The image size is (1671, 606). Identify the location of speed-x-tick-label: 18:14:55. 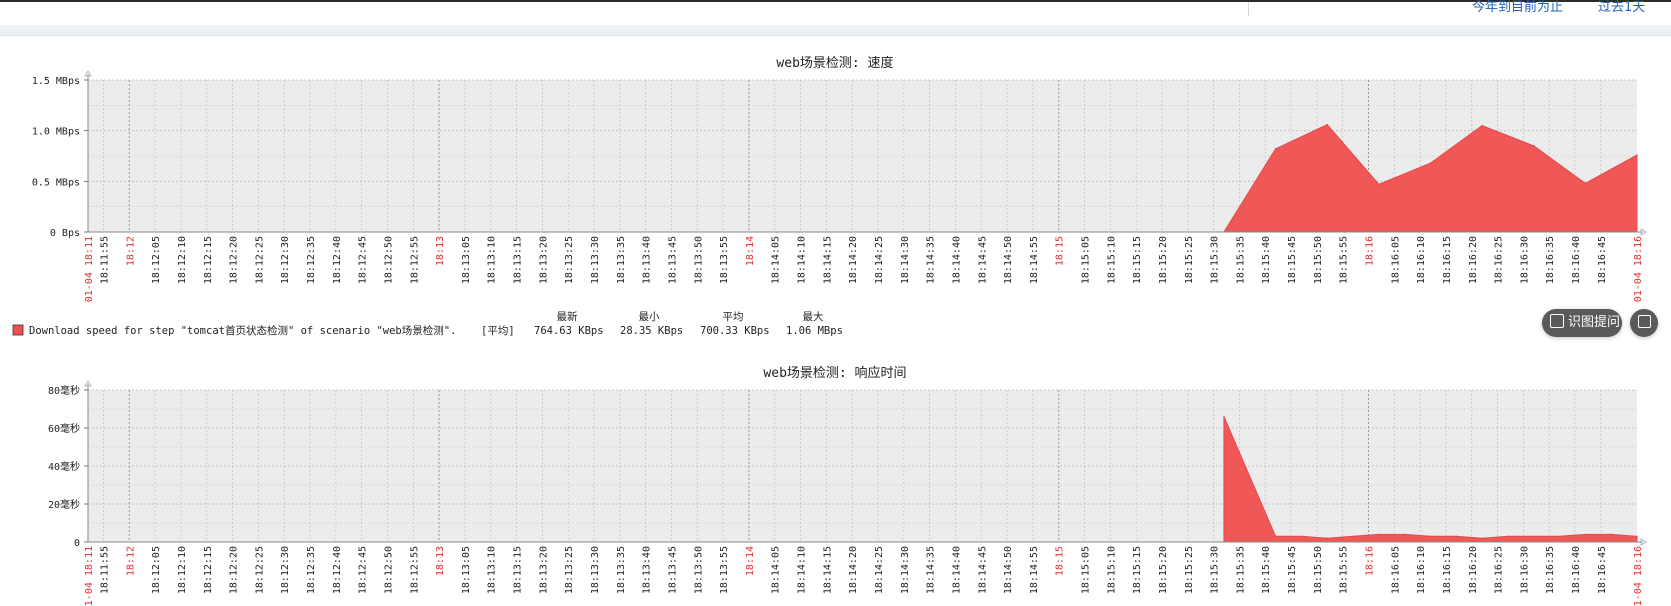
(1034, 260).